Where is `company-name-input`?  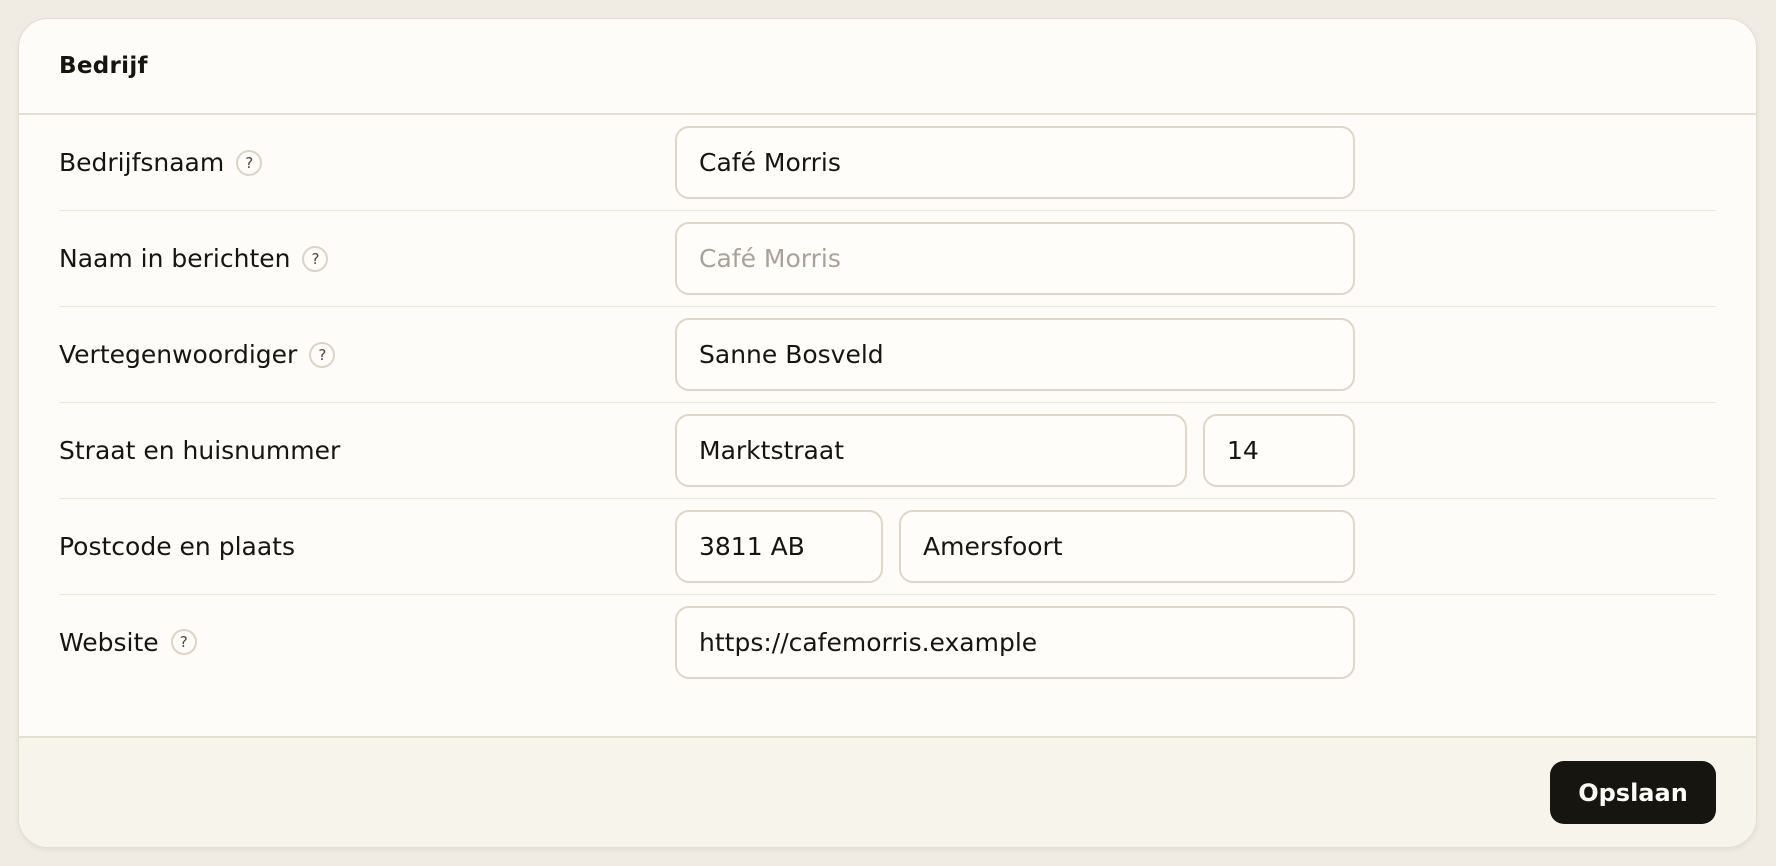
company-name-input is located at coordinates (1015, 162).